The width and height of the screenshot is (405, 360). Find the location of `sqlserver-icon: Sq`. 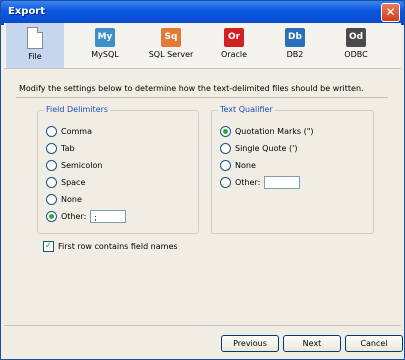

sqlserver-icon: Sq is located at coordinates (171, 37).